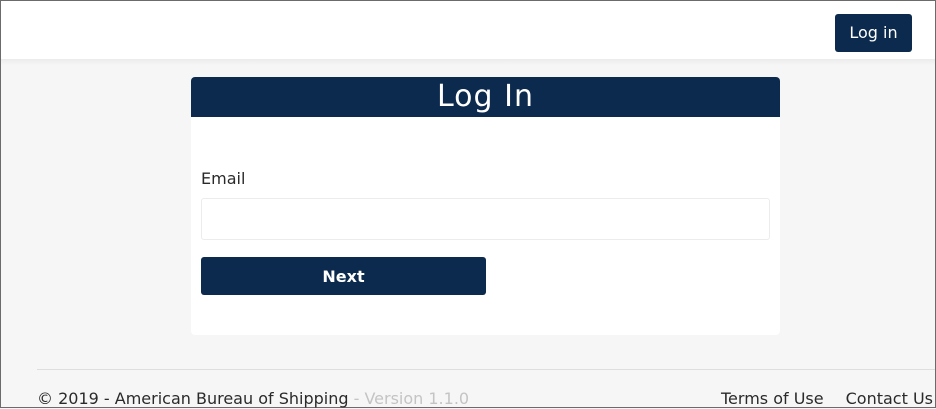 The height and width of the screenshot is (409, 936). Describe the element at coordinates (873, 33) in the screenshot. I see `login-nav-button: Log in` at that location.